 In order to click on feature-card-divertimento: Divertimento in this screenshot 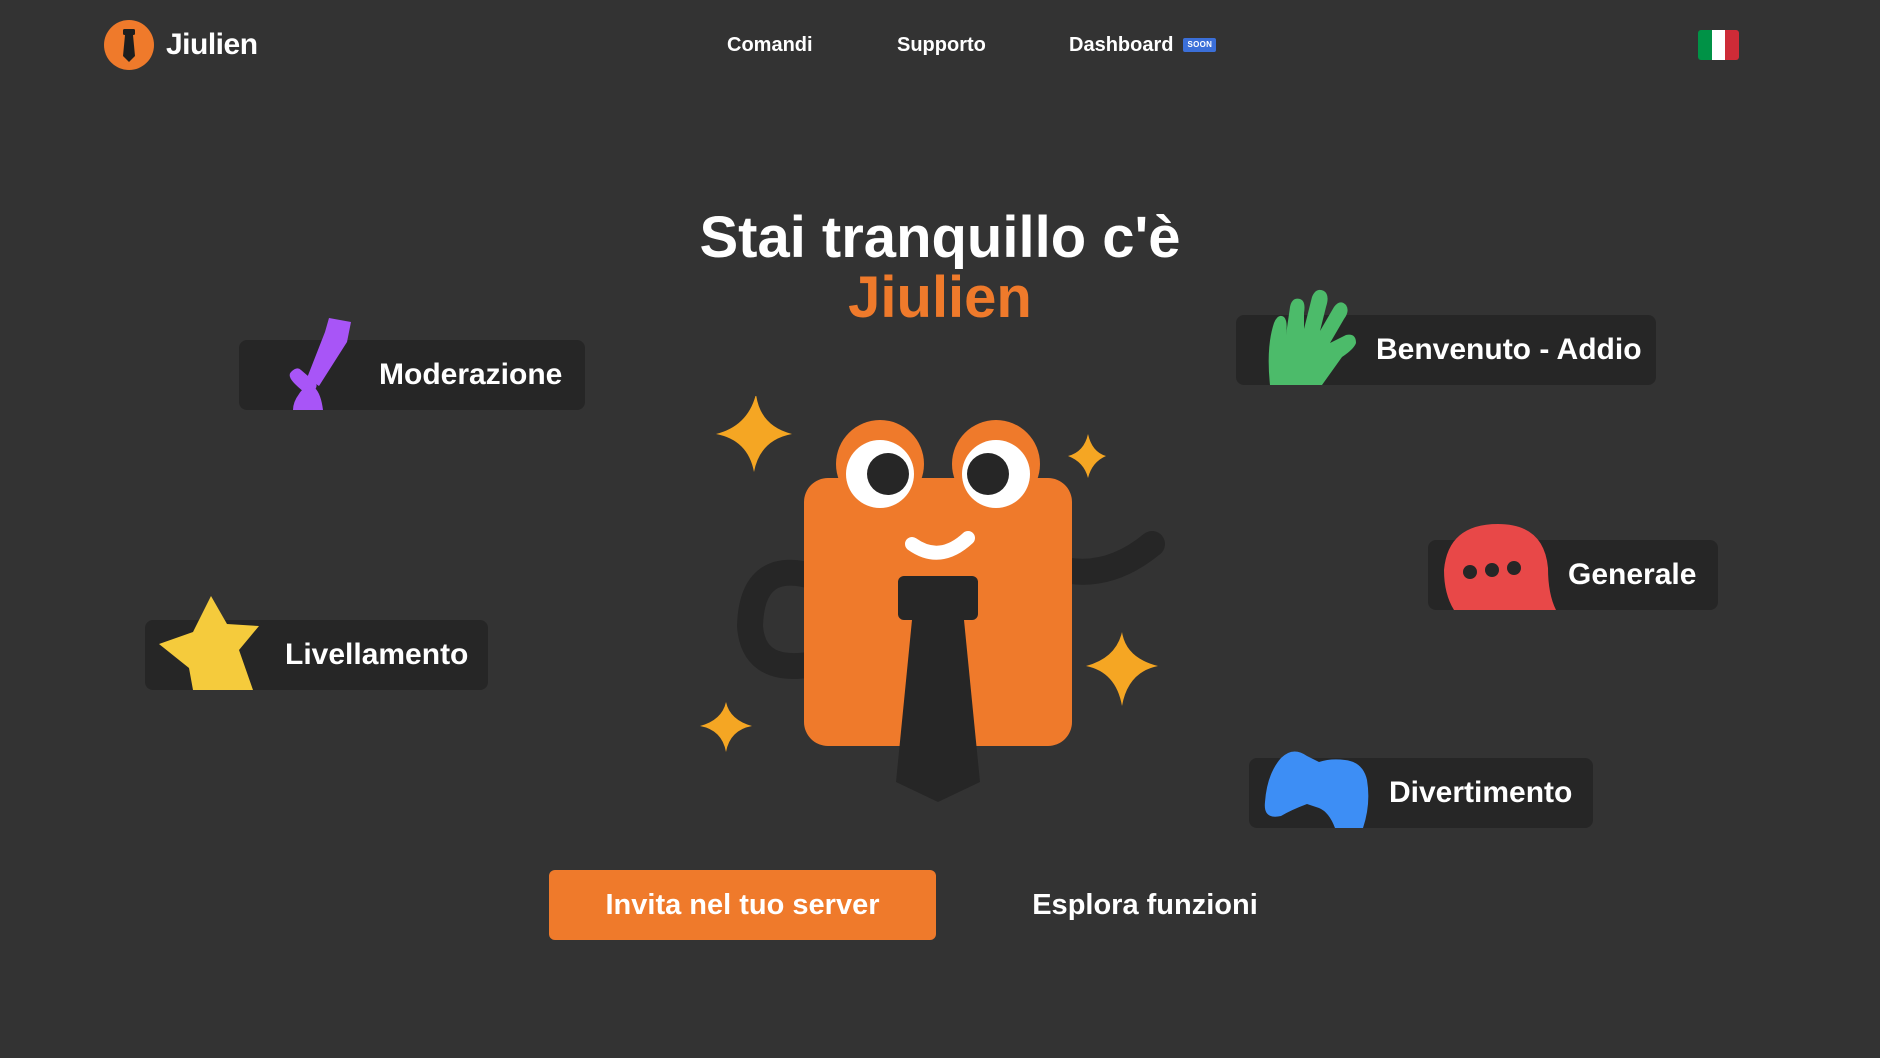, I will do `click(1421, 789)`.